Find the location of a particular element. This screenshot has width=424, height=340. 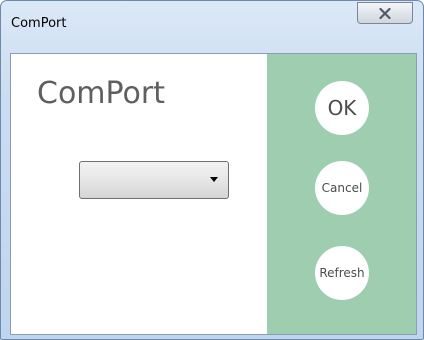

close-x-icon is located at coordinates (385, 13).